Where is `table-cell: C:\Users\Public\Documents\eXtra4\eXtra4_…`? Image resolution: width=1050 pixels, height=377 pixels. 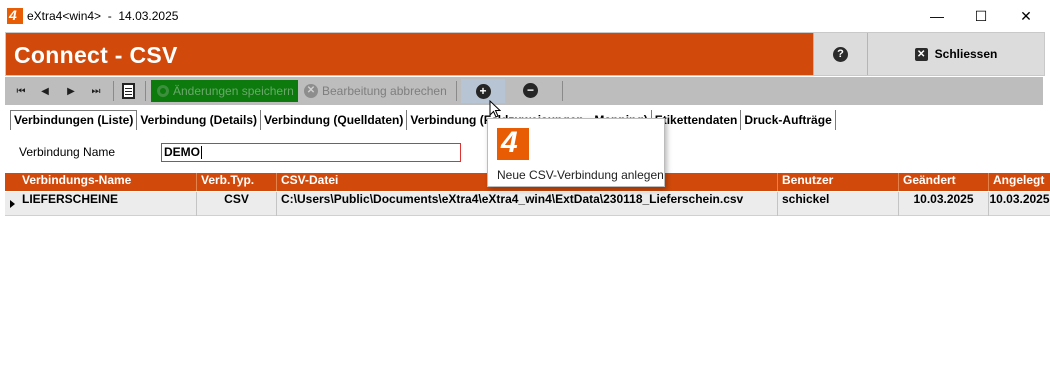 table-cell: C:\Users\Public\Documents\eXtra4\eXtra4_… is located at coordinates (526, 204).